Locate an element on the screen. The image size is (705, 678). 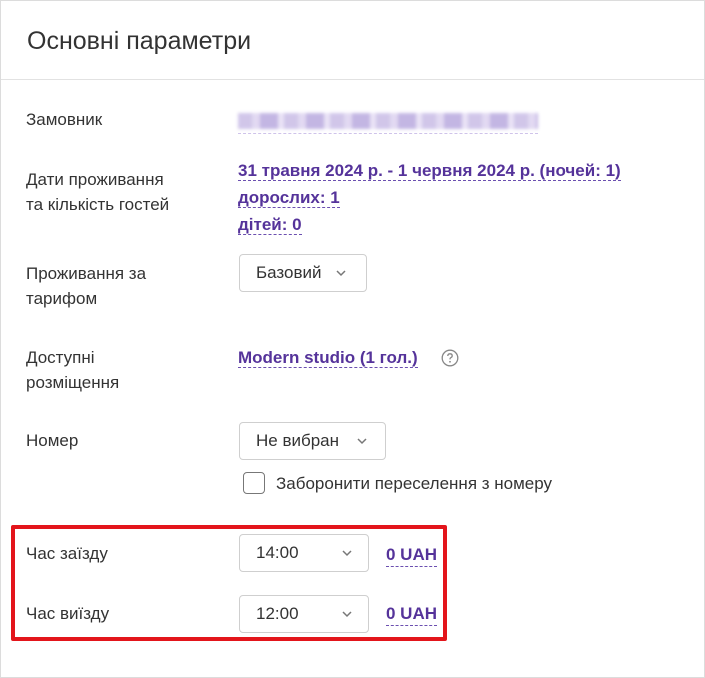
checkout-price-link: 0 UAH is located at coordinates (412, 614).